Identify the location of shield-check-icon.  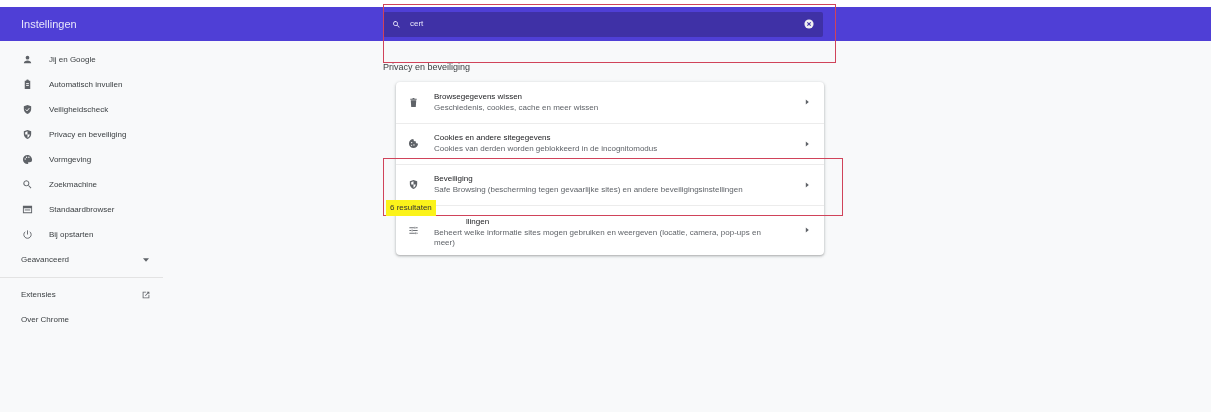
(27, 109).